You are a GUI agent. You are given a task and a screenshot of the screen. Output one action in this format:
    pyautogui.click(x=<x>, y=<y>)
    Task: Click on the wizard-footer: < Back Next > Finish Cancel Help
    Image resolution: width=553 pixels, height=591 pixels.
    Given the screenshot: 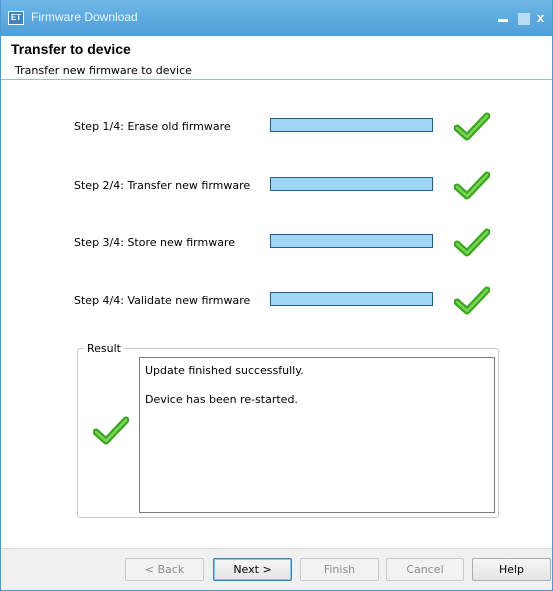 What is the action you would take?
    pyautogui.click(x=276, y=569)
    